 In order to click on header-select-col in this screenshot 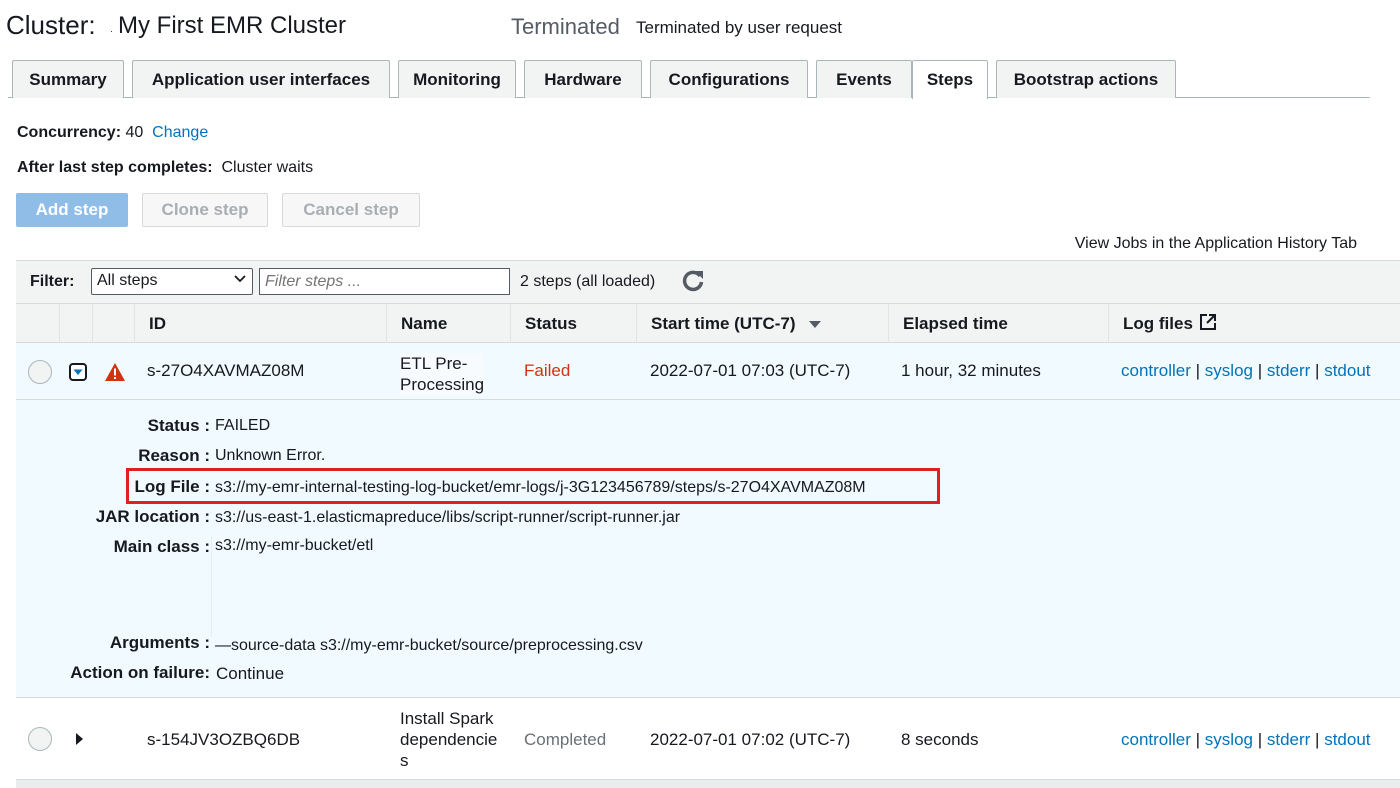, I will do `click(37, 324)`.